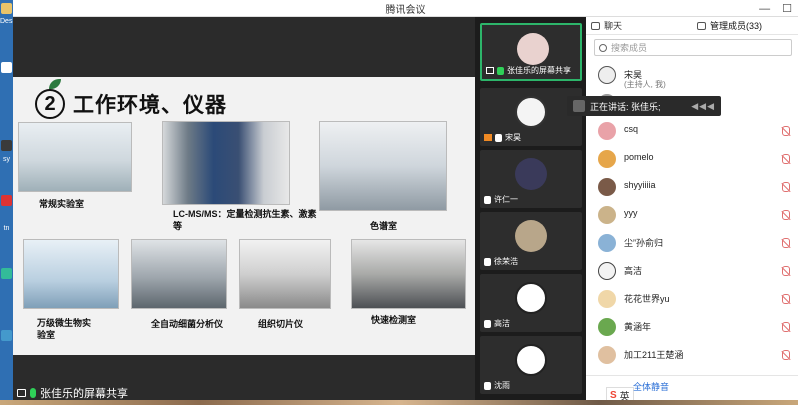  What do you see at coordinates (399, 402) in the screenshot?
I see `taskbar-strip` at bounding box center [399, 402].